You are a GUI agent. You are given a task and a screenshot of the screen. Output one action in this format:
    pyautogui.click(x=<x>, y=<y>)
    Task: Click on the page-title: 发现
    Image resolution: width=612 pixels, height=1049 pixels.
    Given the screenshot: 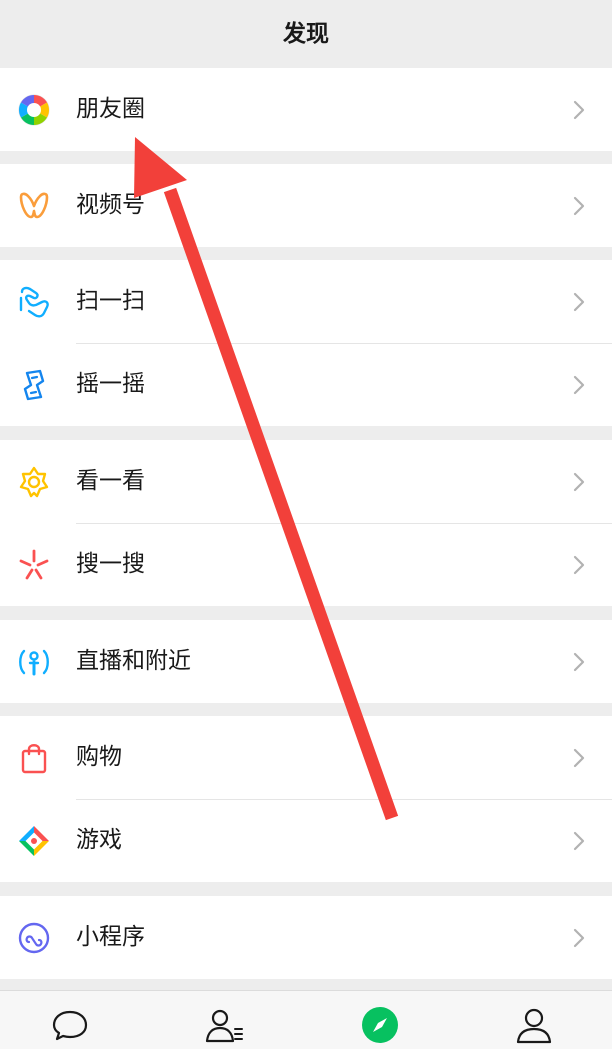 What is the action you would take?
    pyautogui.click(x=306, y=34)
    